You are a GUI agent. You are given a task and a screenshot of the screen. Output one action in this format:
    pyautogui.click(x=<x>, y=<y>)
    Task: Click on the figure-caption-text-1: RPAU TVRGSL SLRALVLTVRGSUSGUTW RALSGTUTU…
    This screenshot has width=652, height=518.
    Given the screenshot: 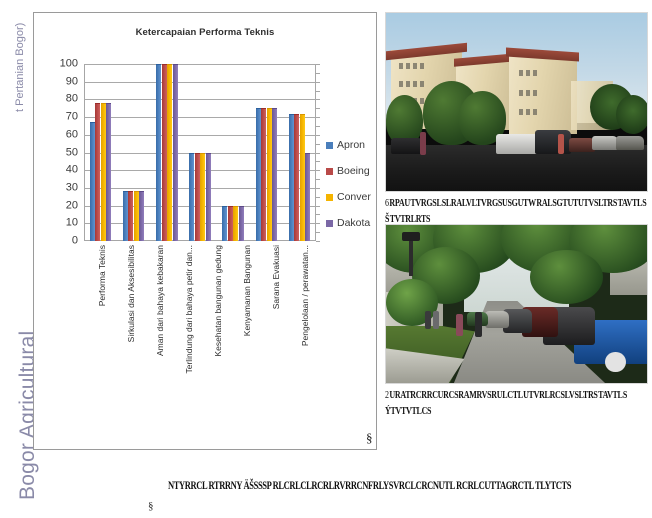 What is the action you would take?
    pyautogui.click(x=518, y=202)
    